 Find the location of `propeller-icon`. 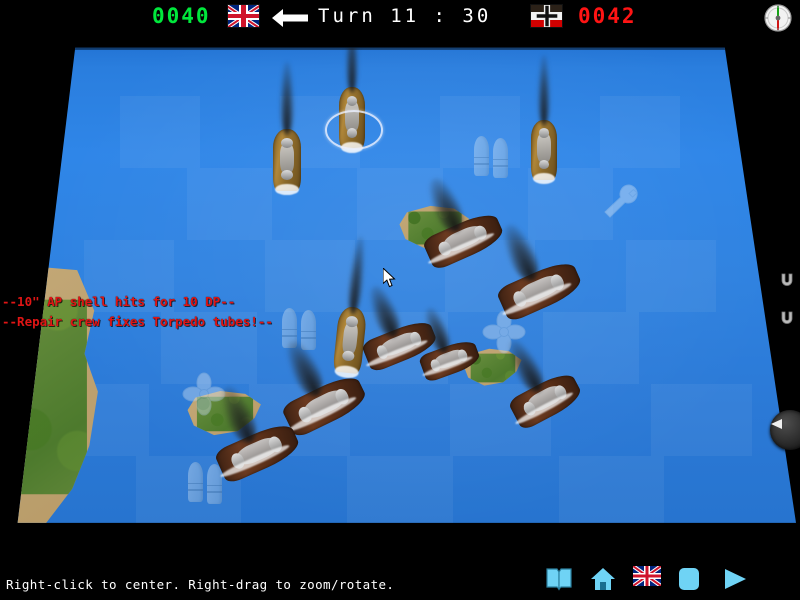

propeller-icon is located at coordinates (204, 394).